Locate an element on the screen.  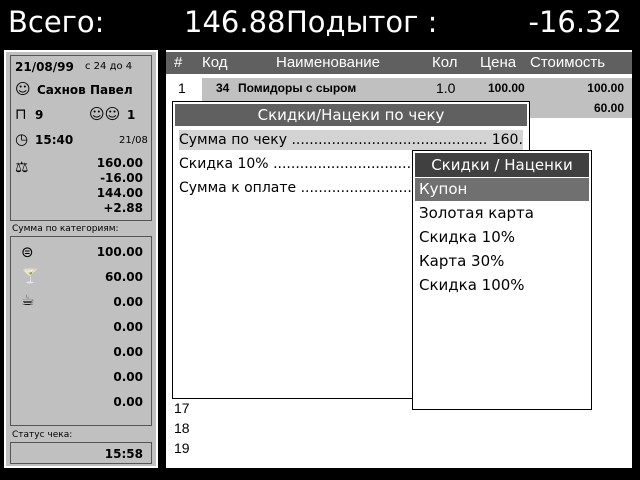
table-row: 1 34 Помидоры с сыром 1.0 100.00 100.00 is located at coordinates (399, 88).